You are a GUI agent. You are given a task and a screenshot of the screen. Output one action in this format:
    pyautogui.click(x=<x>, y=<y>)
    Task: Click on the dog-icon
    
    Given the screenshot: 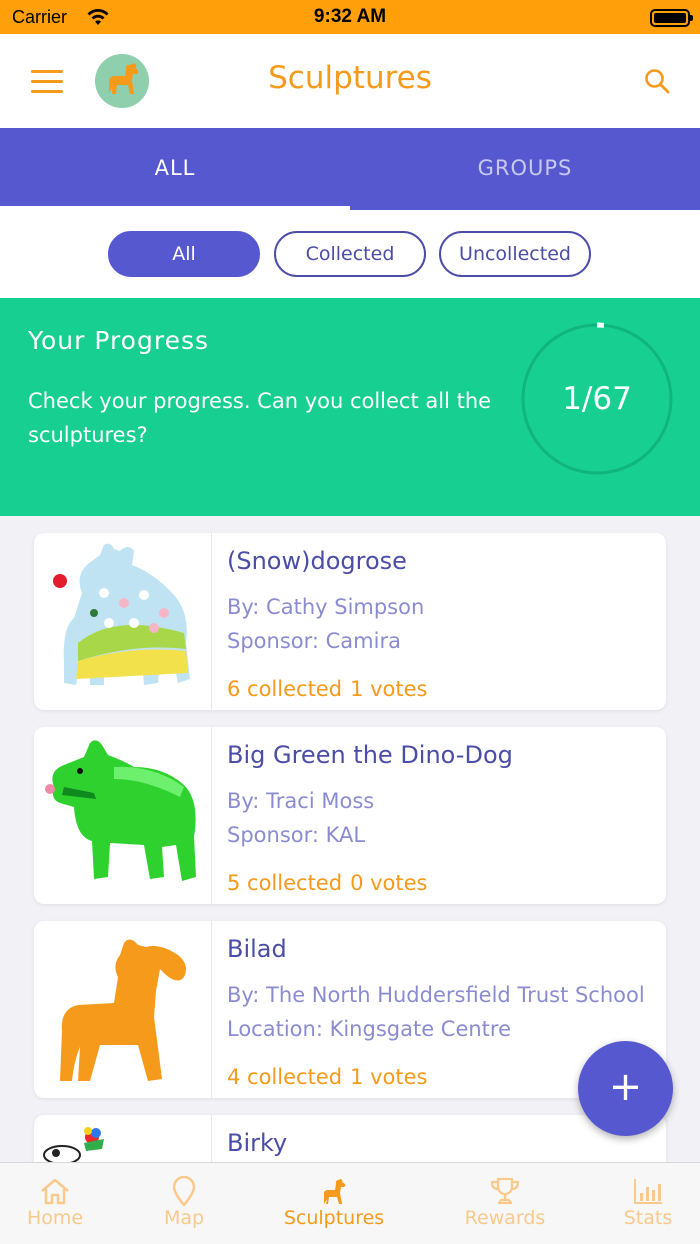 What is the action you would take?
    pyautogui.click(x=334, y=1191)
    